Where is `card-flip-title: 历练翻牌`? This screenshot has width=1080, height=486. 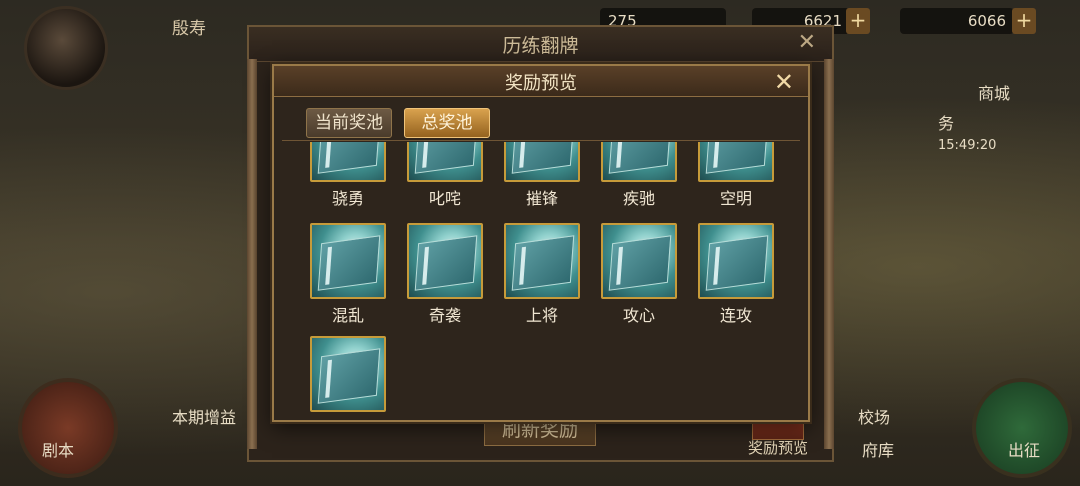 card-flip-title: 历练翻牌 is located at coordinates (540, 46).